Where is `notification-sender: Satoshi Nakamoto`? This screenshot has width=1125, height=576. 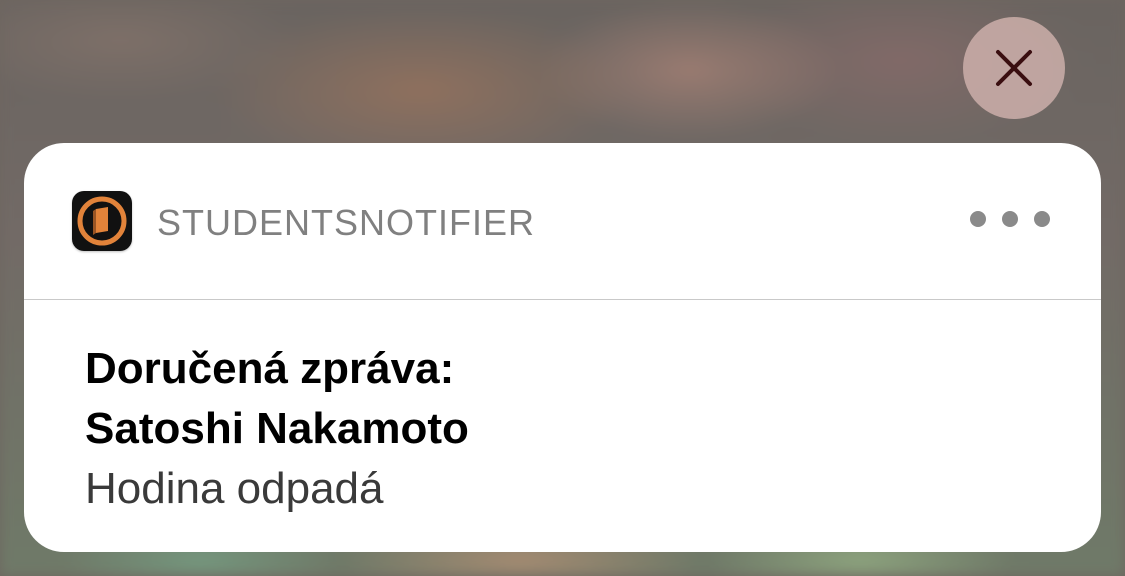 notification-sender: Satoshi Nakamoto is located at coordinates (277, 428).